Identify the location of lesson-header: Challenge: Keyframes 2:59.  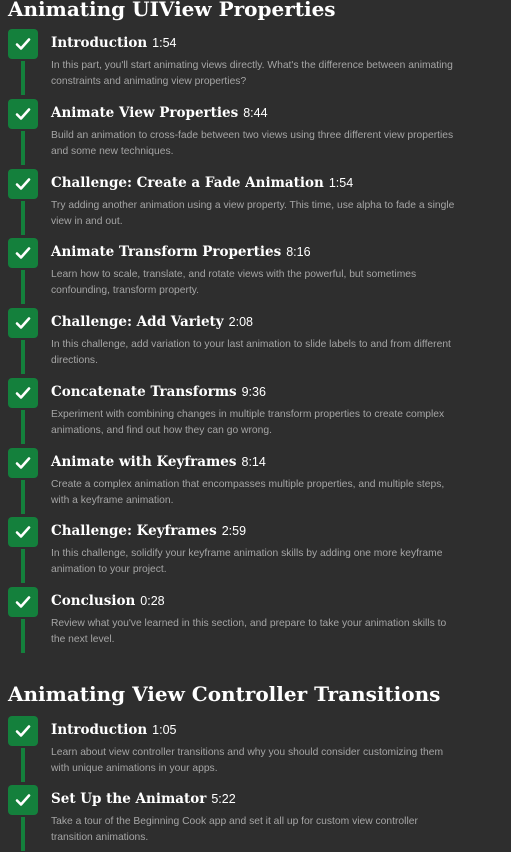
(148, 532).